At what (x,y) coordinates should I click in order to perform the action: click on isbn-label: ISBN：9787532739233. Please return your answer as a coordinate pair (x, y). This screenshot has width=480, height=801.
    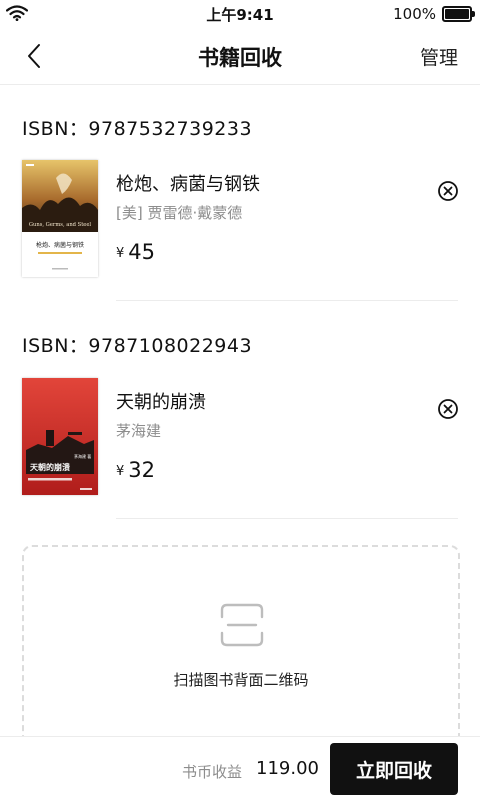
    Looking at the image, I should click on (137, 129).